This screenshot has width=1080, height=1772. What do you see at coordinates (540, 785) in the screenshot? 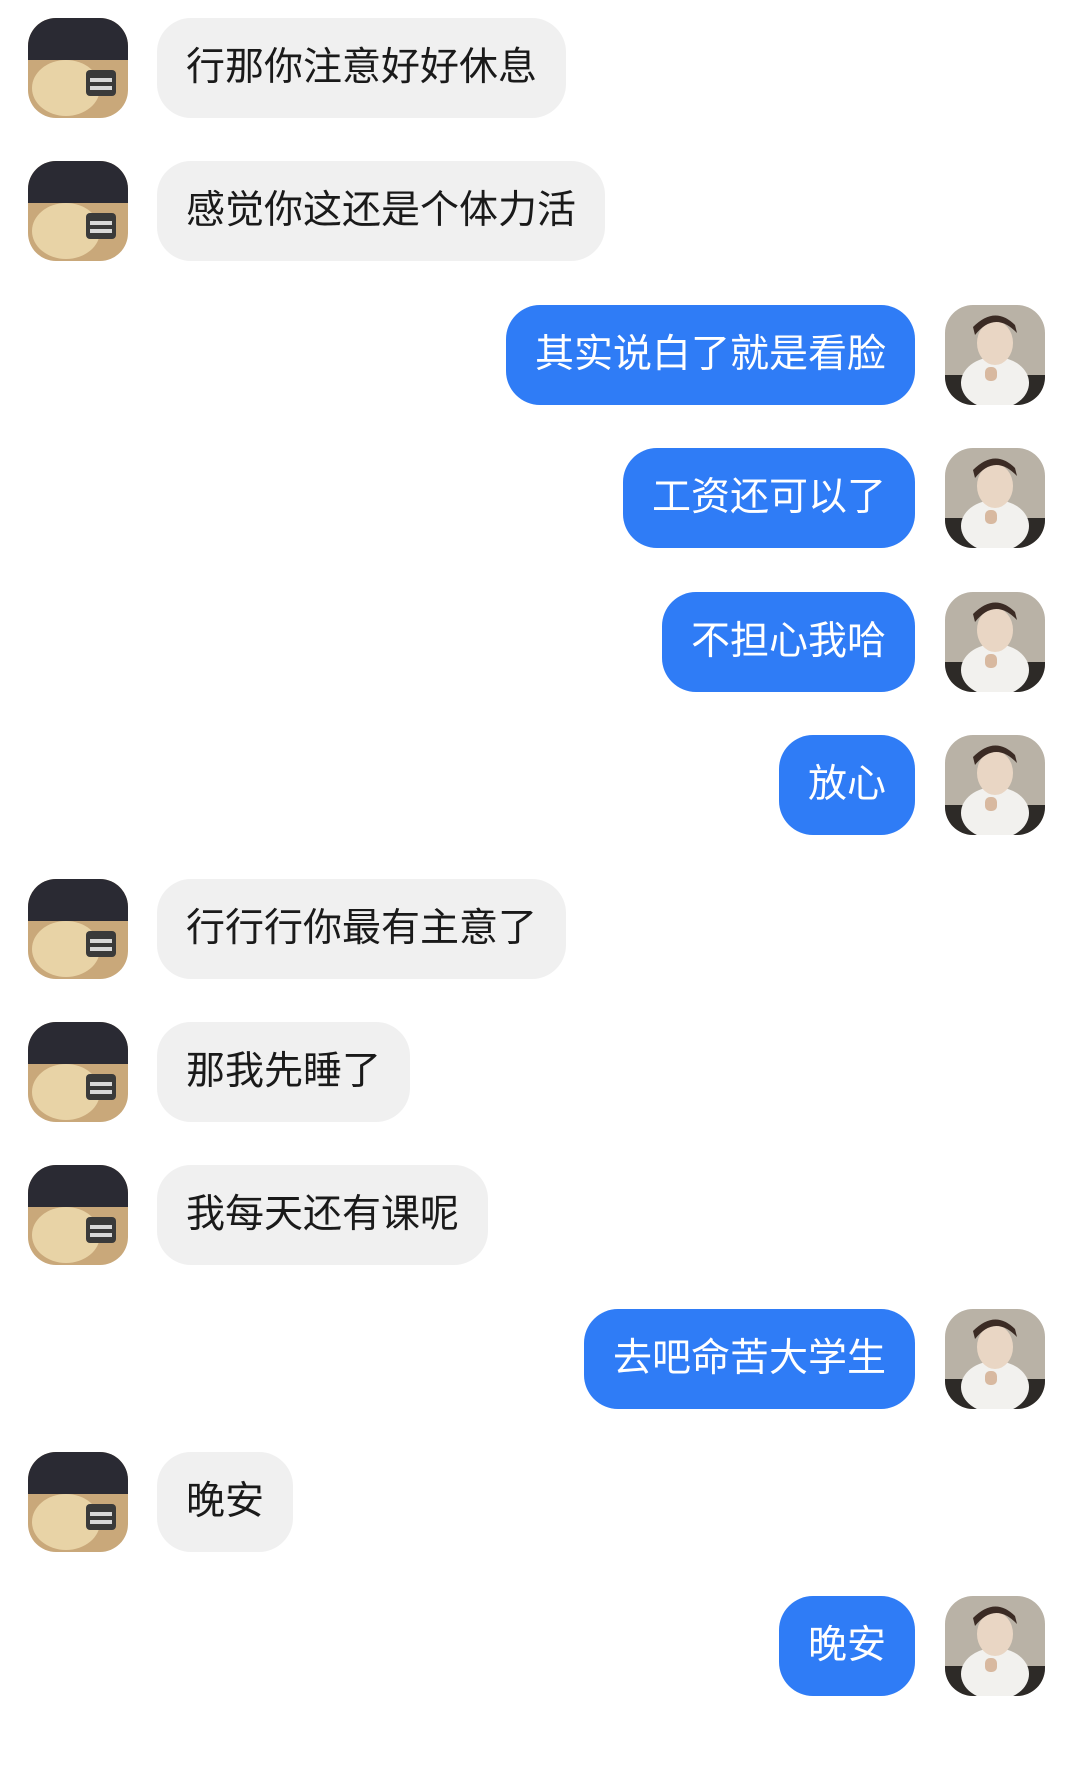
I see `message-row-outgoing: 放心` at bounding box center [540, 785].